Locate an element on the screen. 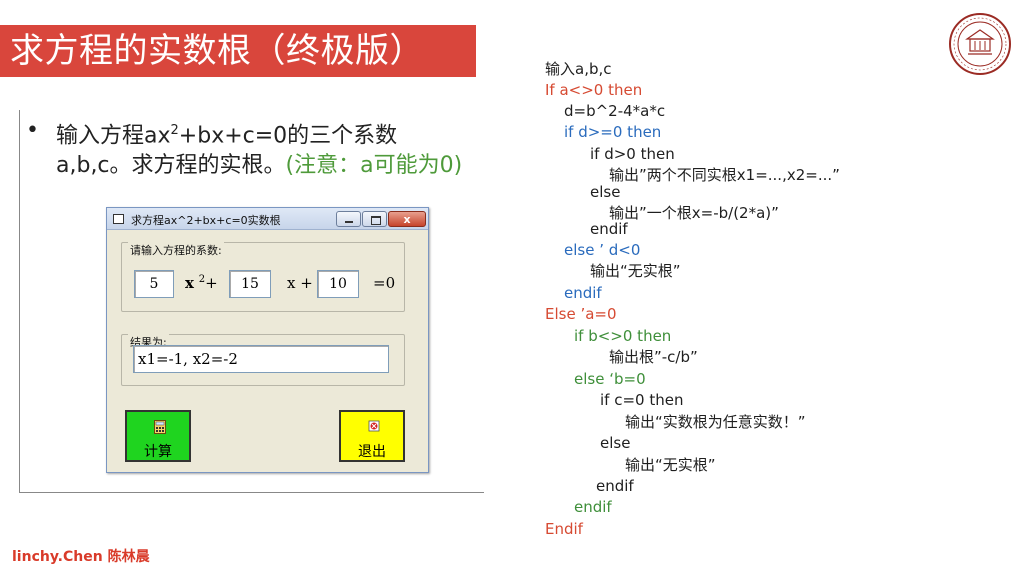 The height and width of the screenshot is (577, 1024). bullet-line1-pre: 输入方程ax is located at coordinates (113, 136).